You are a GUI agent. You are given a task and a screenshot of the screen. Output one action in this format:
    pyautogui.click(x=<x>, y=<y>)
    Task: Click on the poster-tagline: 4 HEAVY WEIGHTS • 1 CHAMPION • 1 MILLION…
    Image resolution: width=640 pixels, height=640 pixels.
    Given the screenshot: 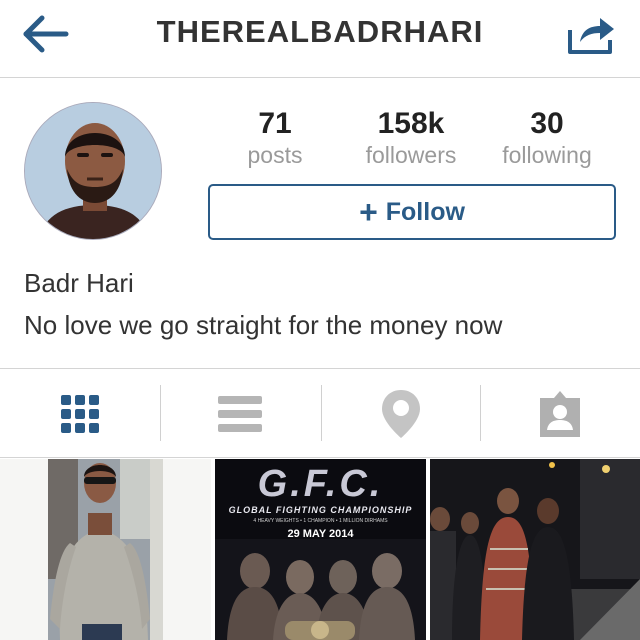 What is the action you would take?
    pyautogui.click(x=320, y=521)
    